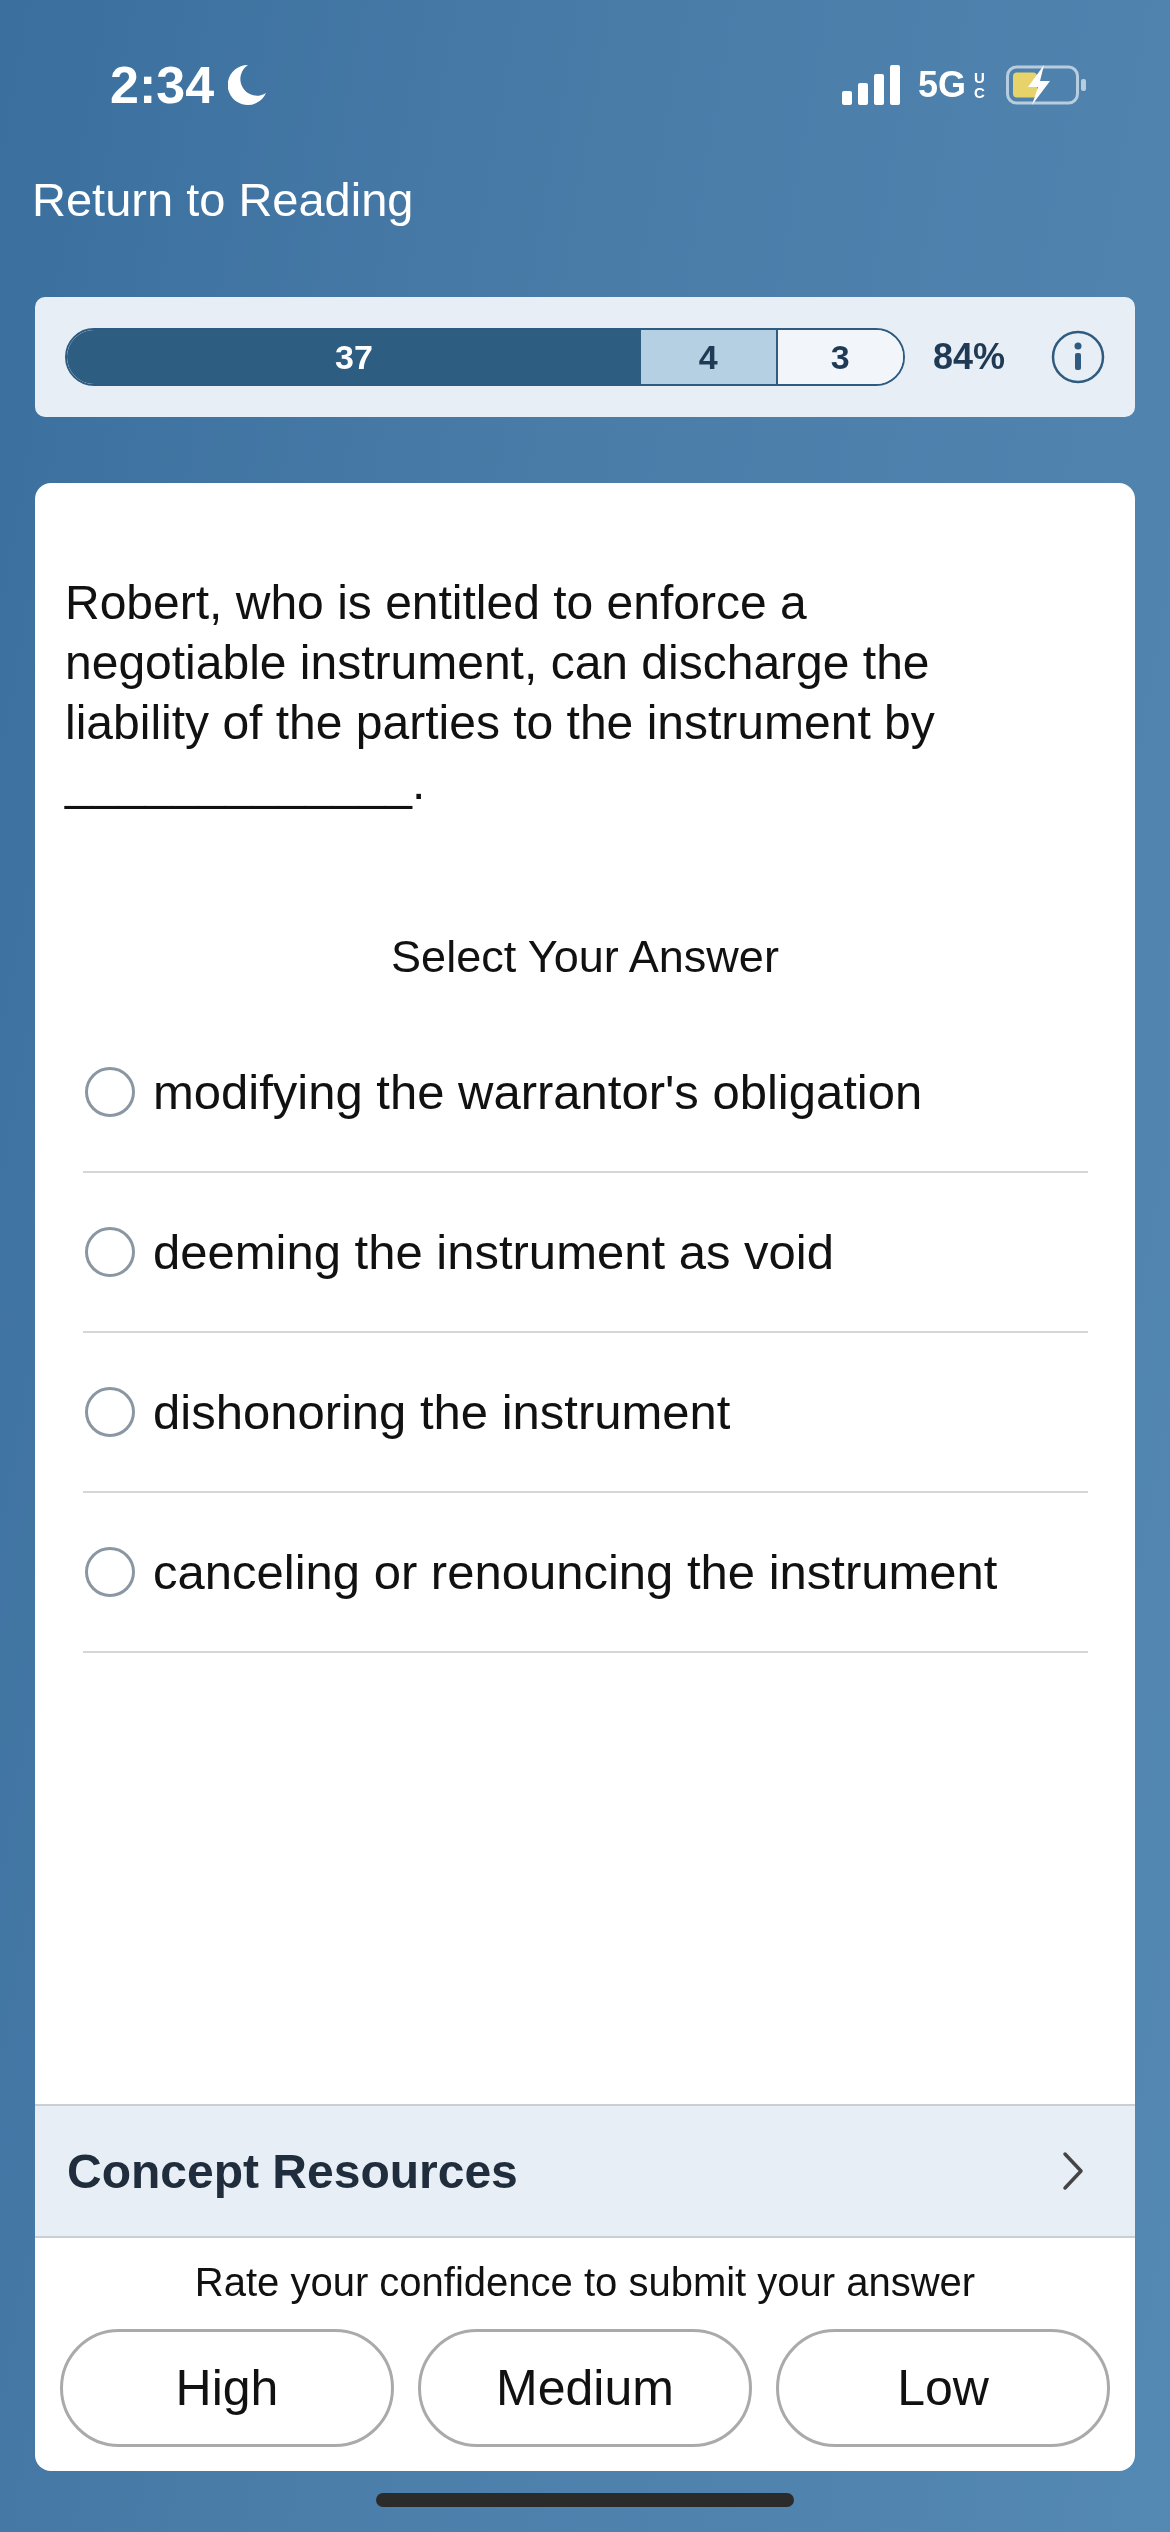 Image resolution: width=1170 pixels, height=2532 pixels. What do you see at coordinates (442, 1412) in the screenshot?
I see `answer-option: dishonoring the instrument` at bounding box center [442, 1412].